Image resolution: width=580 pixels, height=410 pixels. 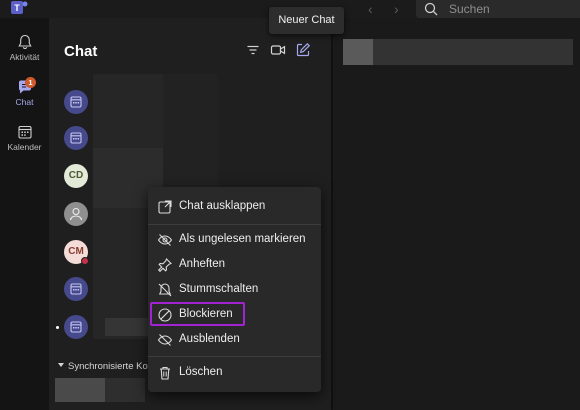 I want to click on avatar-initials: CM, so click(x=76, y=251).